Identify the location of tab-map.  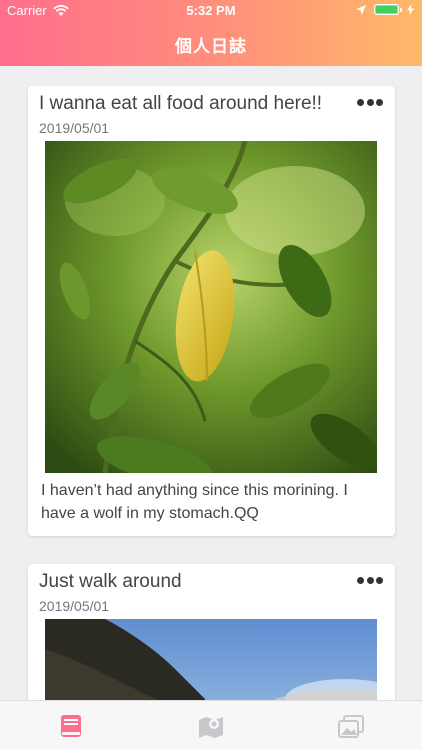
(211, 726).